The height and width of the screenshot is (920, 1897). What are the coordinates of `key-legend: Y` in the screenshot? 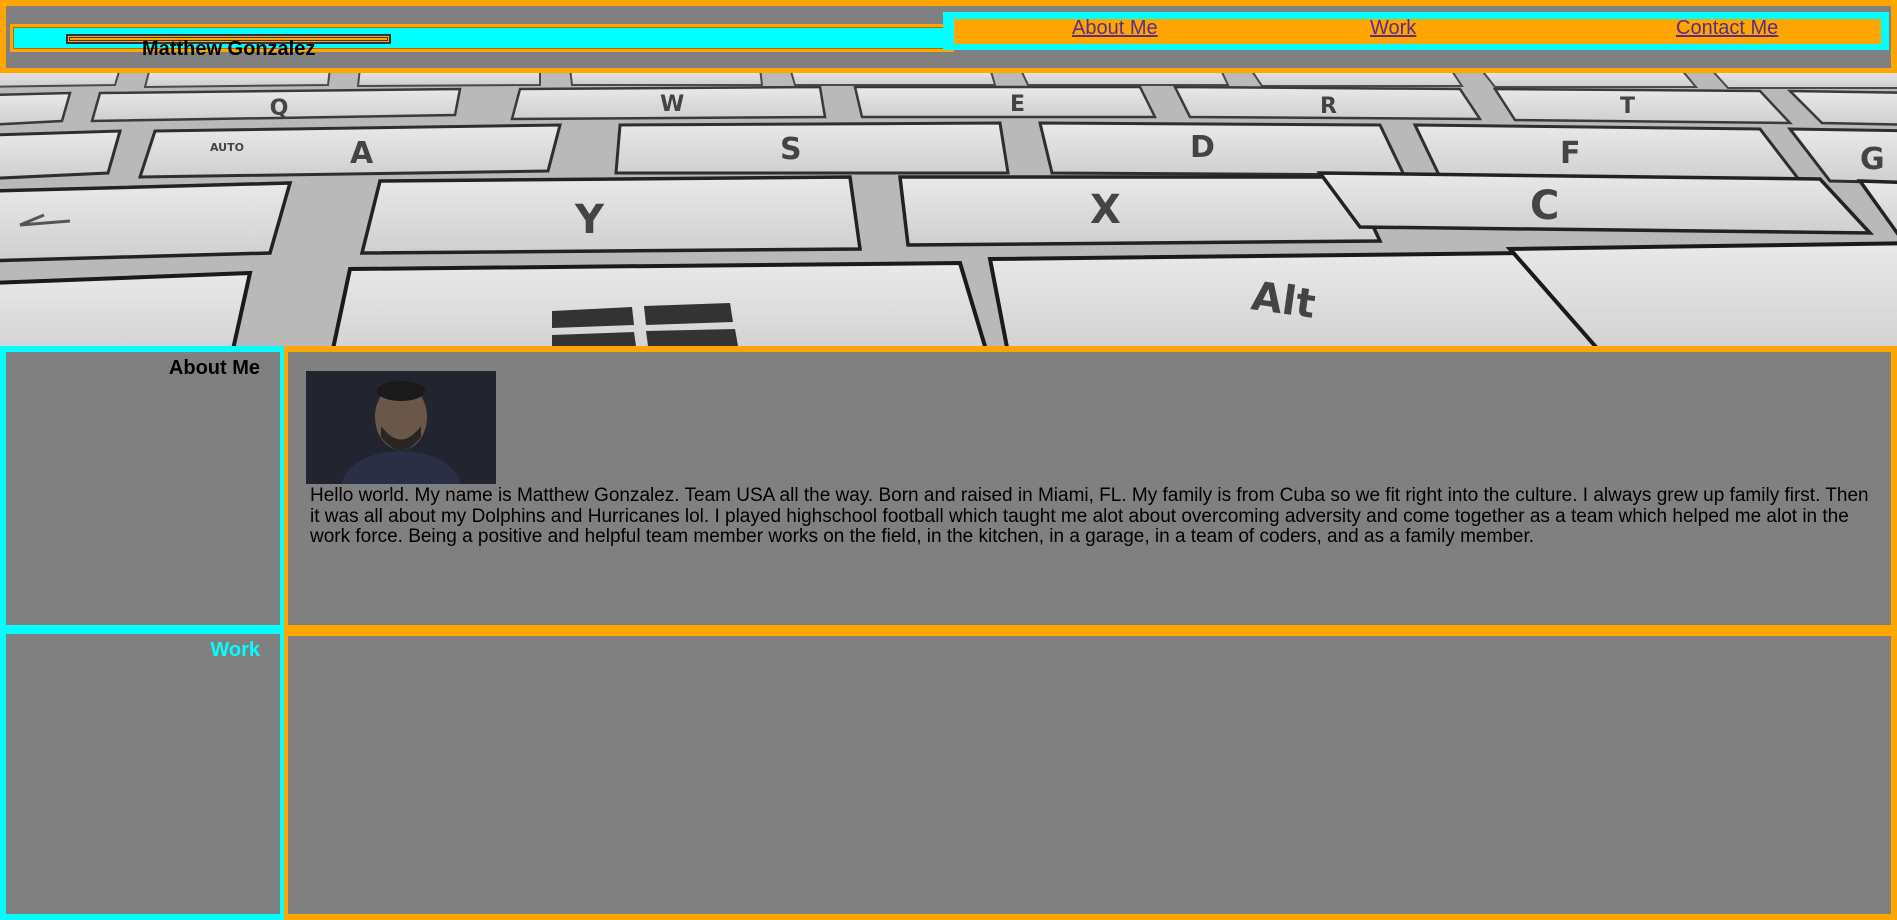 It's located at (589, 220).